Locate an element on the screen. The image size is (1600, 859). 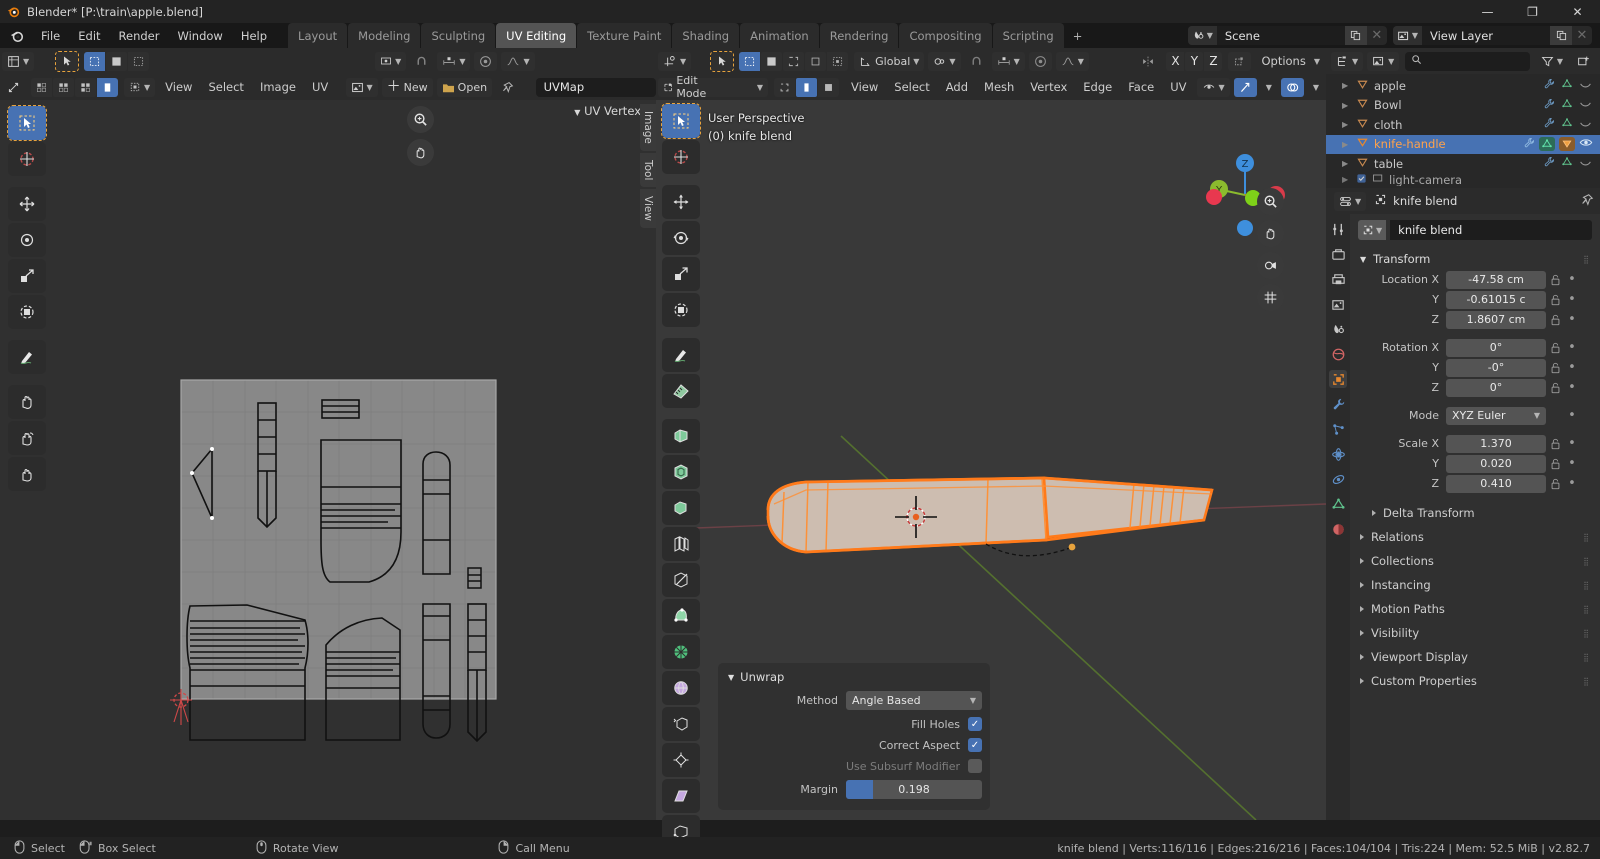
show-in-viewport-icon is located at coordinates (1586, 144).